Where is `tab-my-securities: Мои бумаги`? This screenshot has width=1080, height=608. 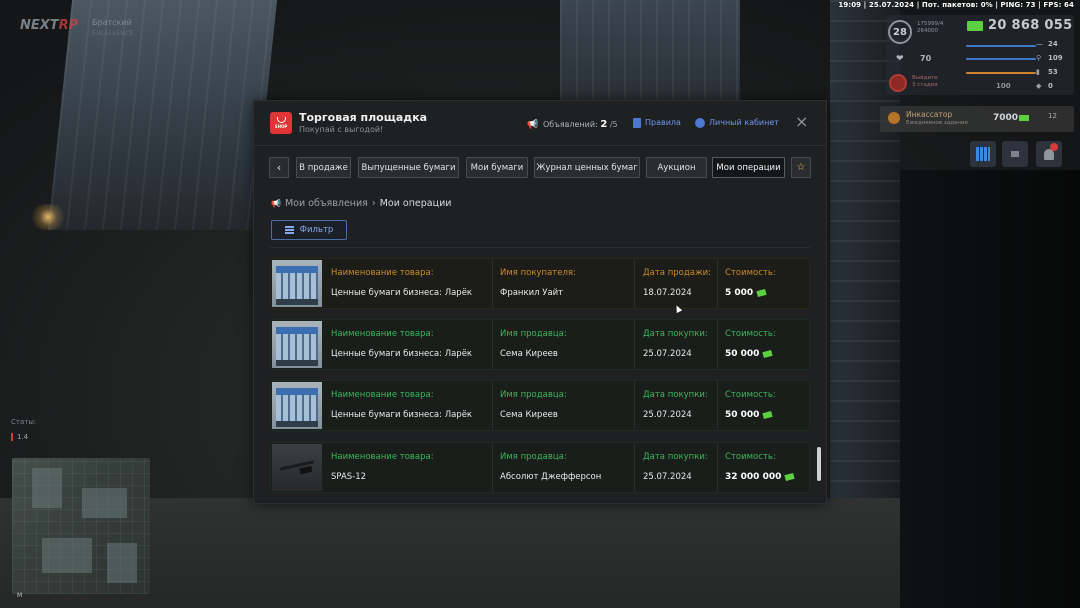 tab-my-securities: Мои бумаги is located at coordinates (497, 167).